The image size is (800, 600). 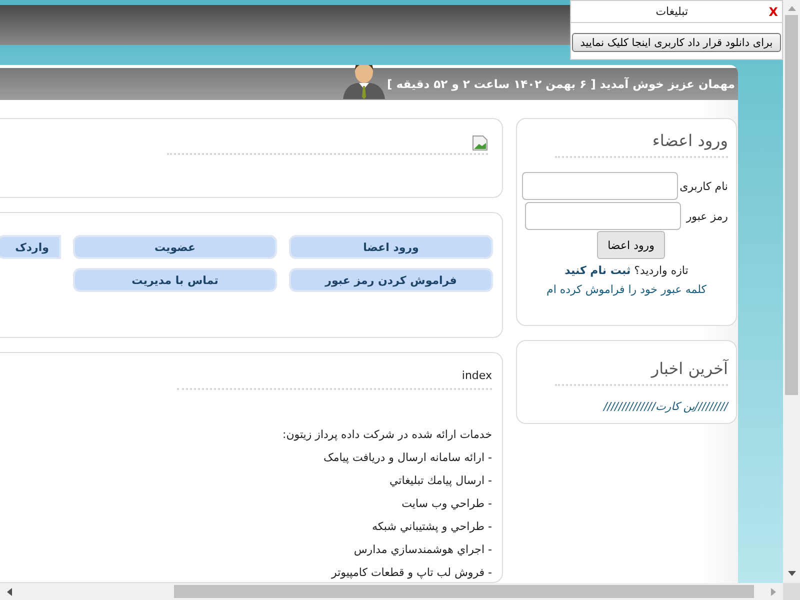 I want to click on close-button: X, so click(x=773, y=11).